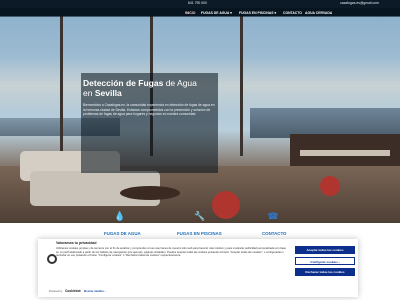 The width and height of the screenshot is (400, 300). What do you see at coordinates (345, 153) in the screenshot?
I see `kitchen-counter` at bounding box center [345, 153].